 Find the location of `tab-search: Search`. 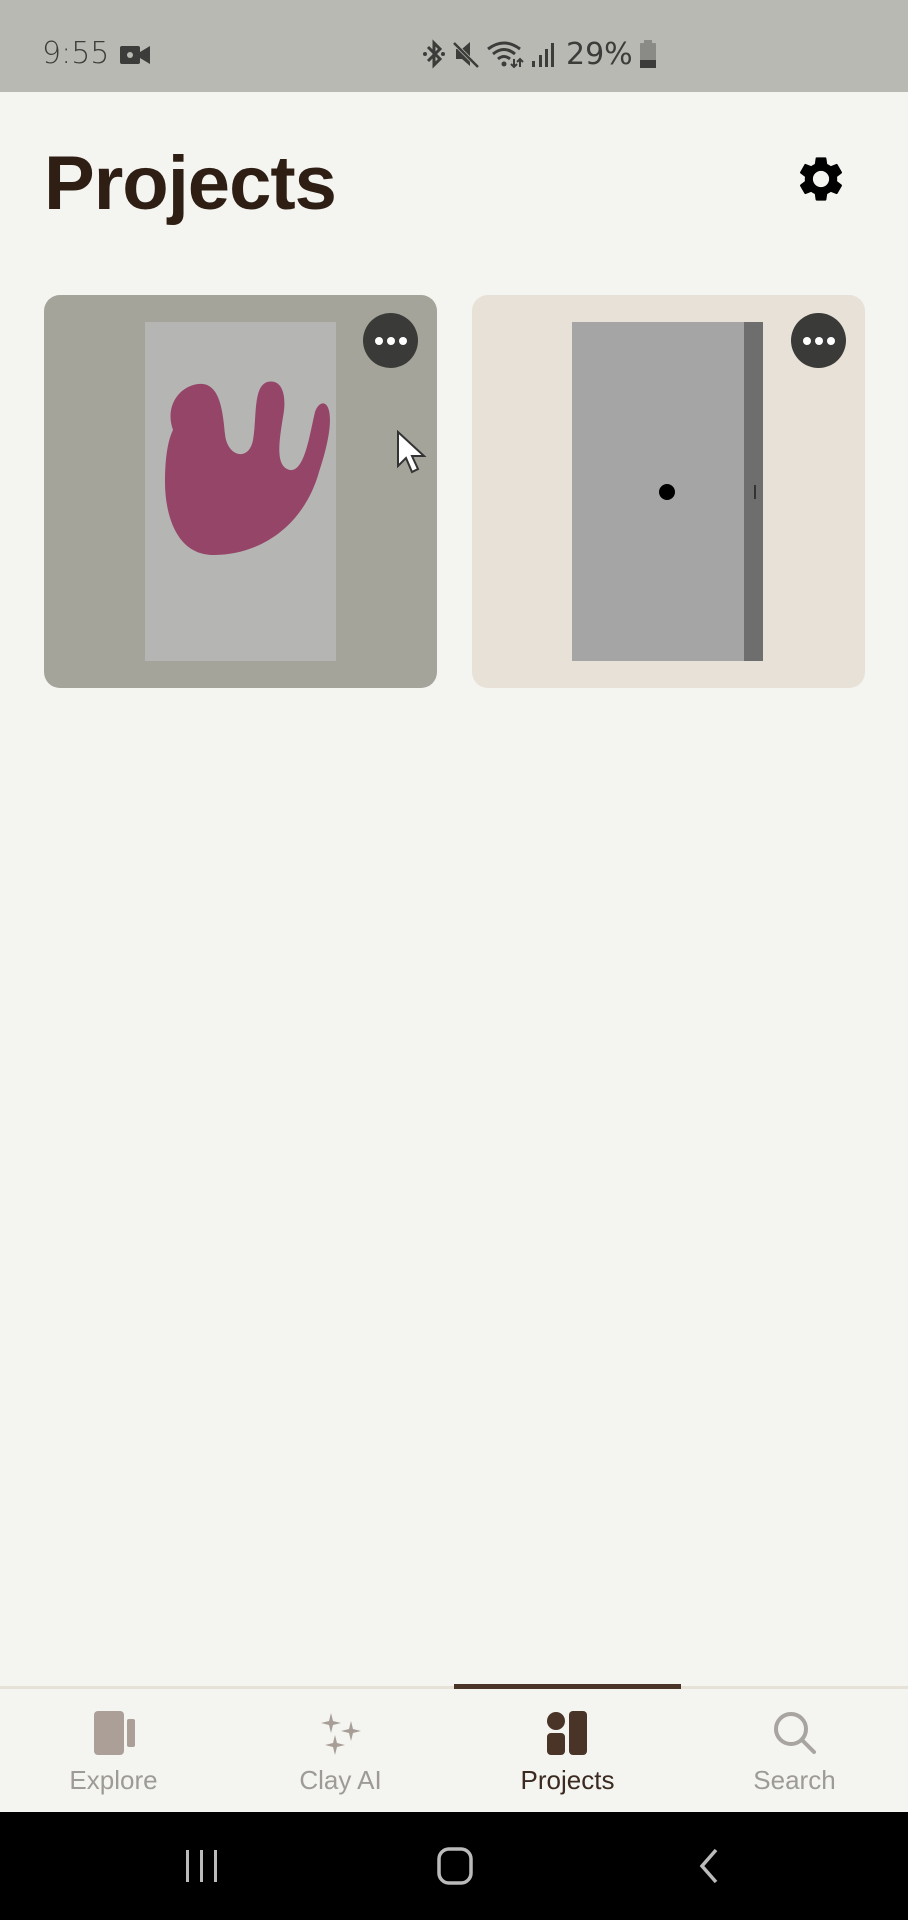

tab-search: Search is located at coordinates (794, 1750).